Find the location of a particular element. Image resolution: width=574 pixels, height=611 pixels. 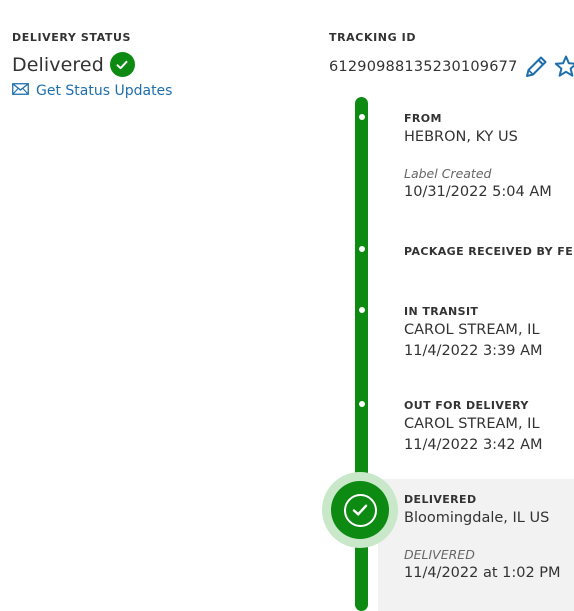

event-title: DELIVERED is located at coordinates (440, 499).